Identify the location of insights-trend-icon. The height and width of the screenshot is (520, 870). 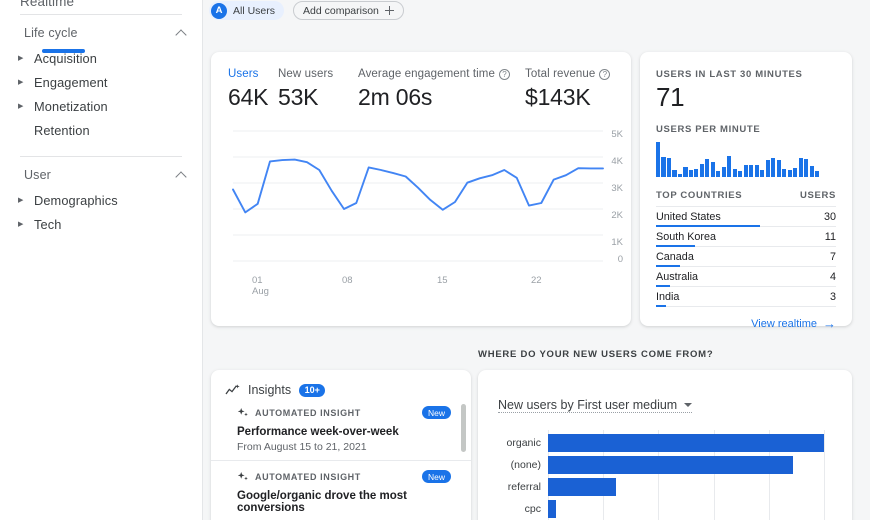
(232, 388).